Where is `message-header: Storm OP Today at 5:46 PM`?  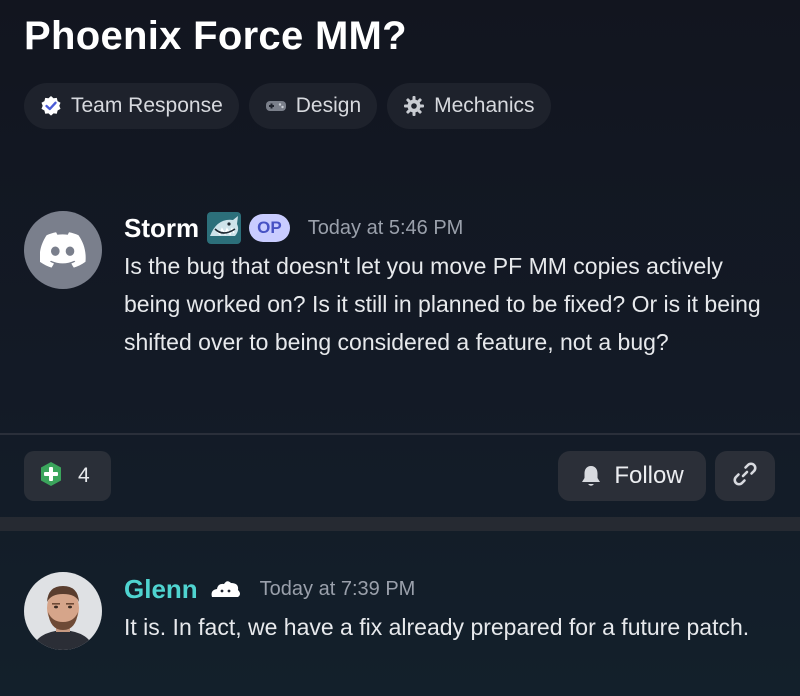 message-header: Storm OP Today at 5:46 PM is located at coordinates (444, 228).